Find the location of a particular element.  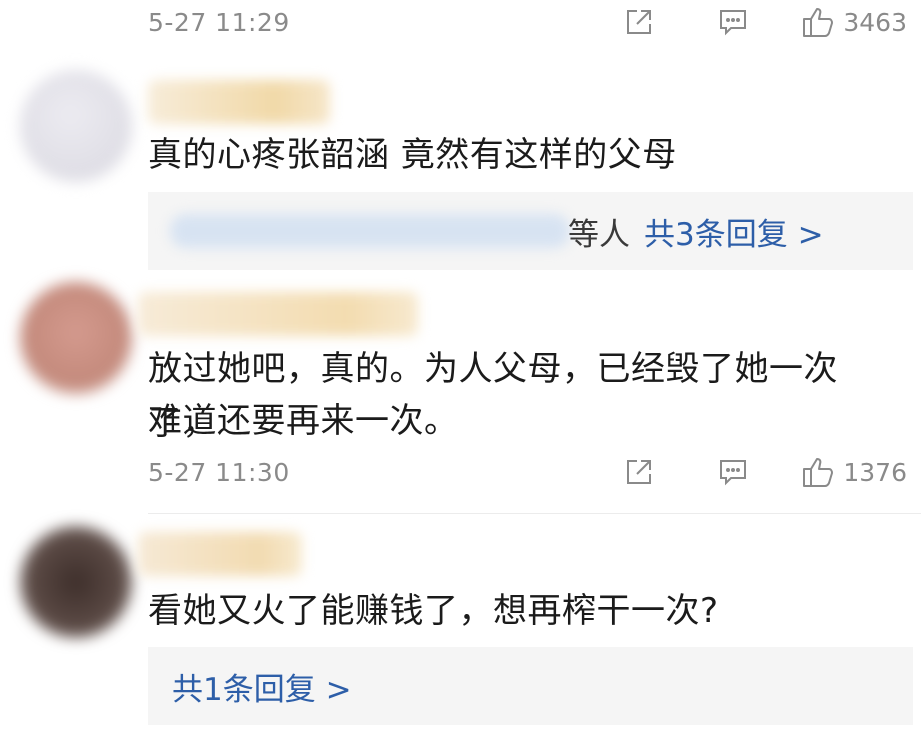

comment-text-line-2: 难道还要再来一次。 is located at coordinates (303, 421).